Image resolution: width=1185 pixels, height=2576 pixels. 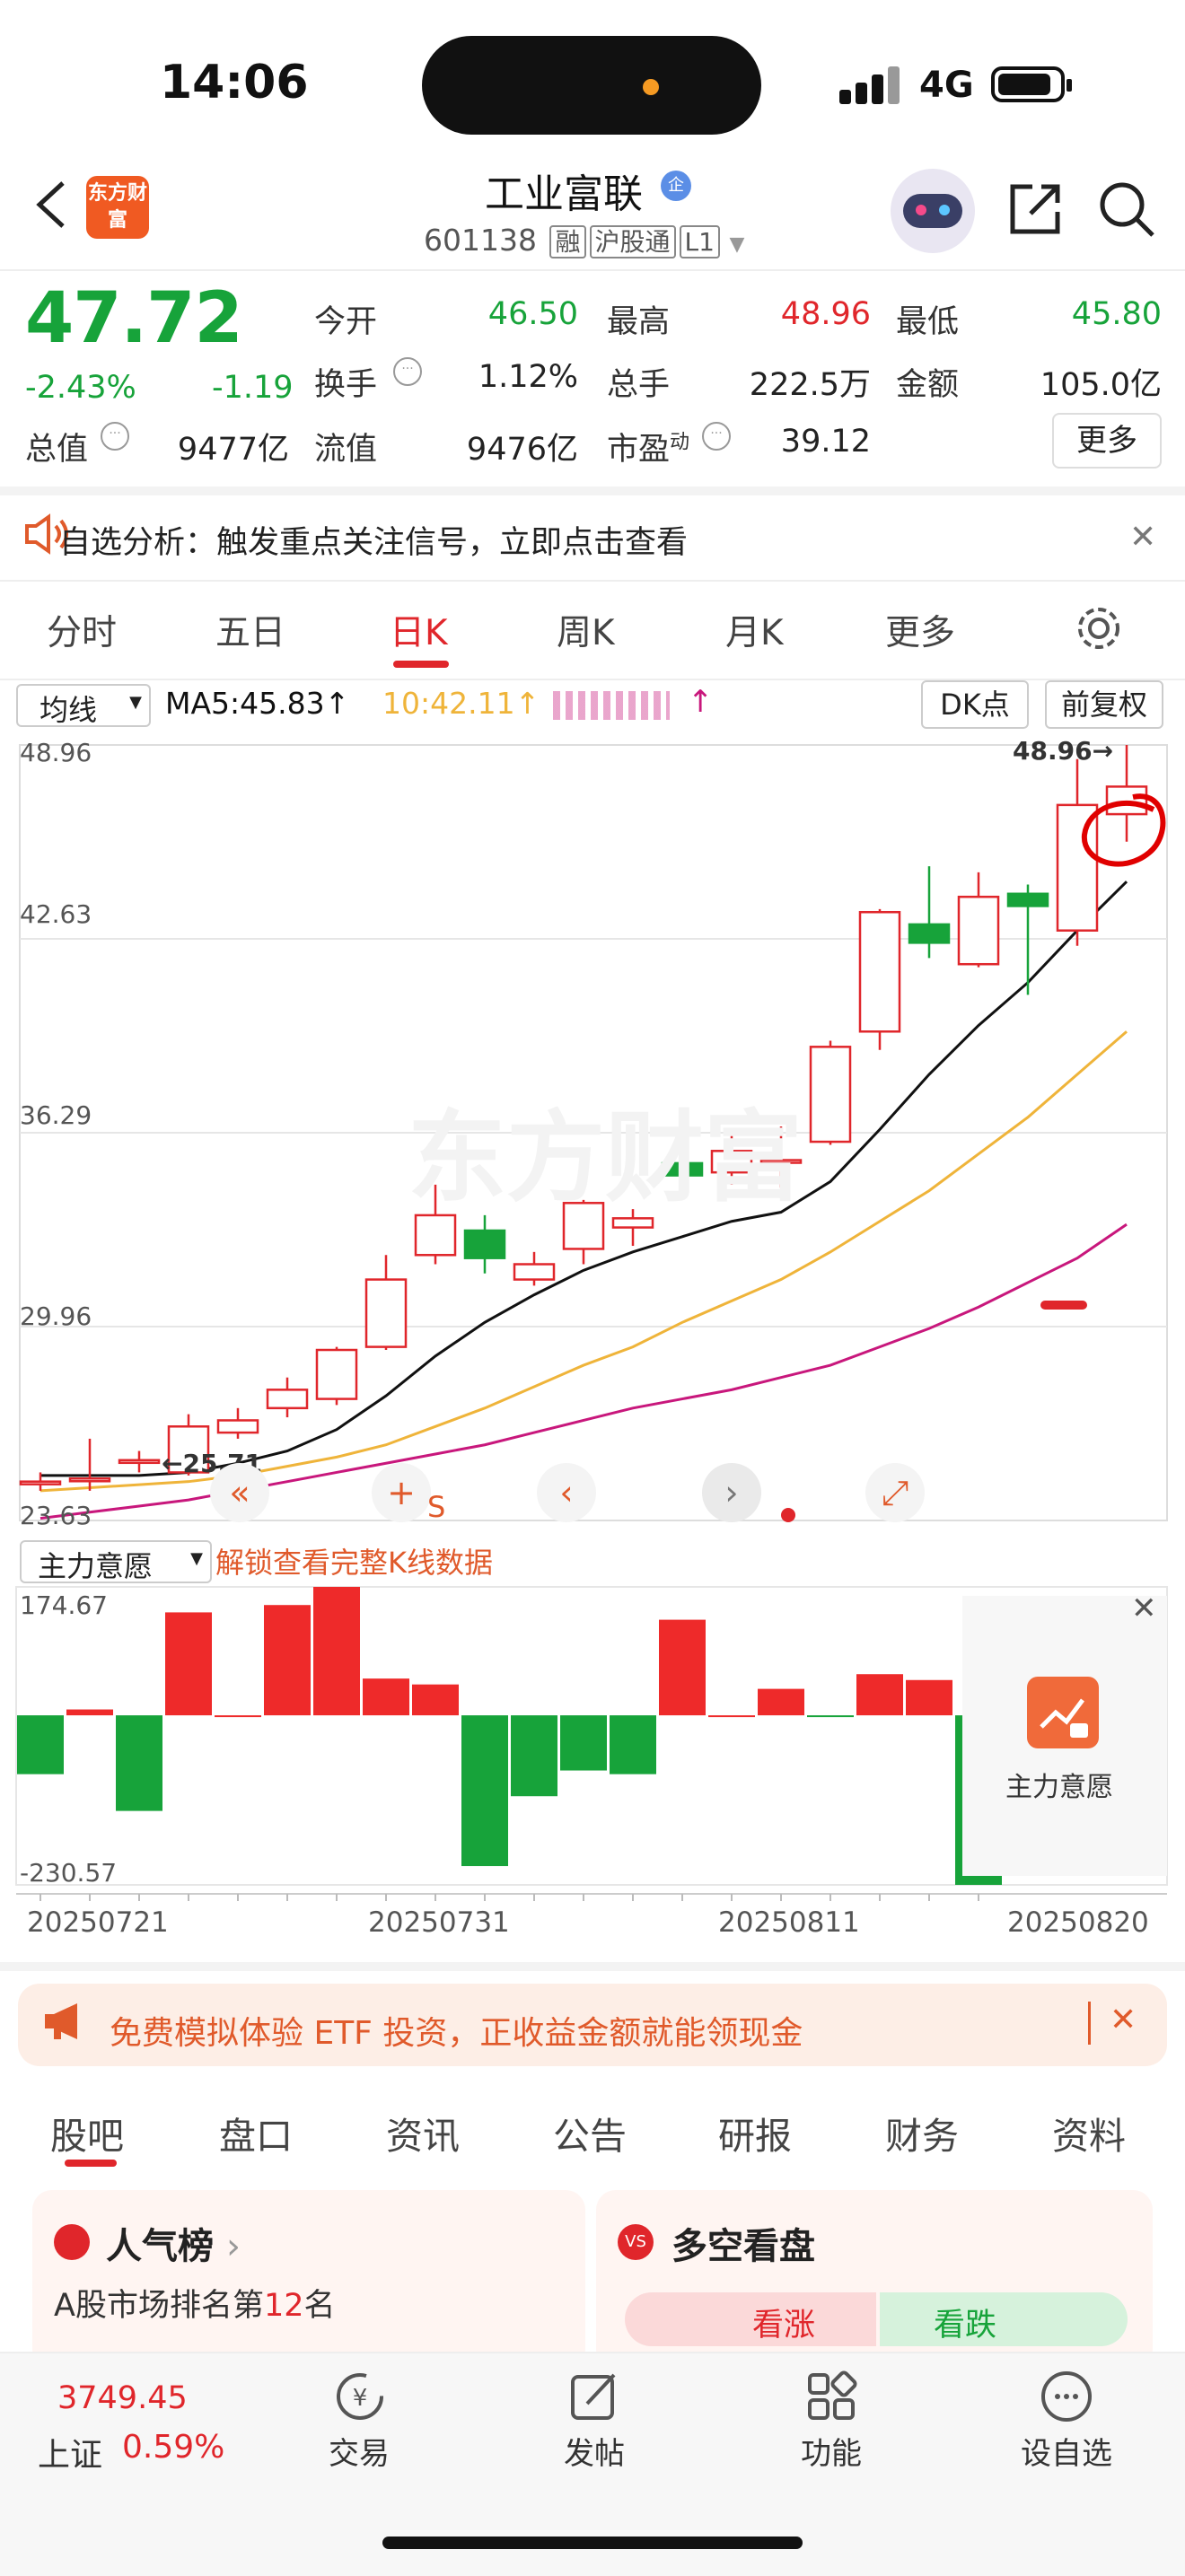 What do you see at coordinates (70, 2452) in the screenshot?
I see `index-name: 上证` at bounding box center [70, 2452].